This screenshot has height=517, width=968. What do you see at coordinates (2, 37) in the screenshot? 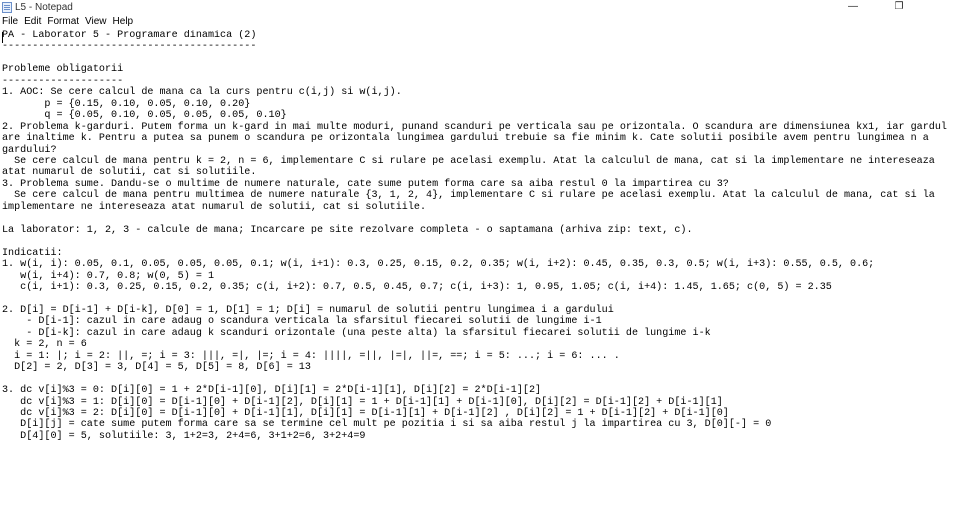
I see `text-caret` at bounding box center [2, 37].